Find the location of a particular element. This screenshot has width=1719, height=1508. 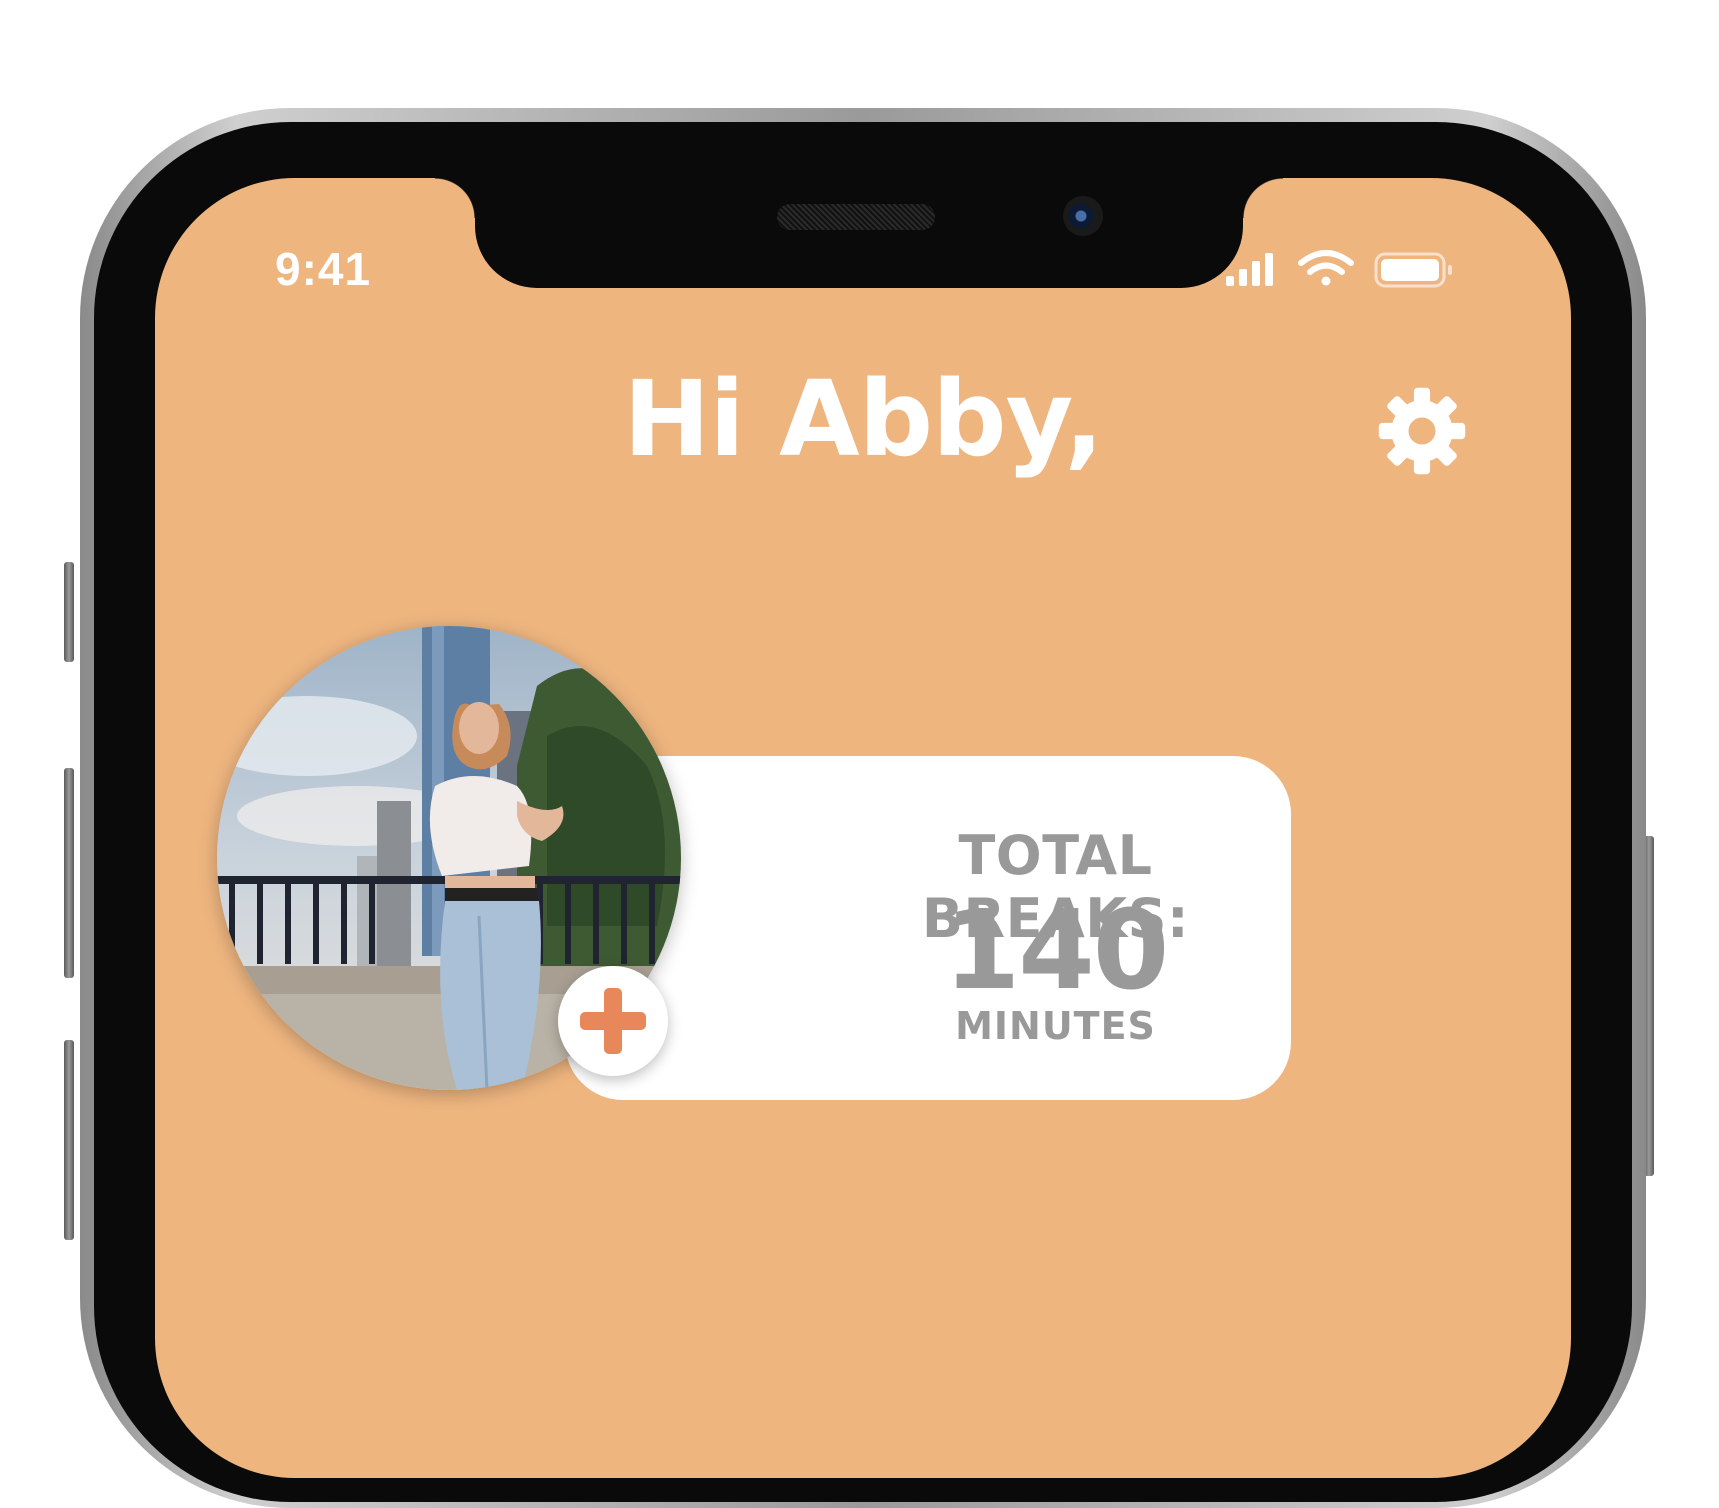

greeting-title: Hi Abby, is located at coordinates (863, 419).